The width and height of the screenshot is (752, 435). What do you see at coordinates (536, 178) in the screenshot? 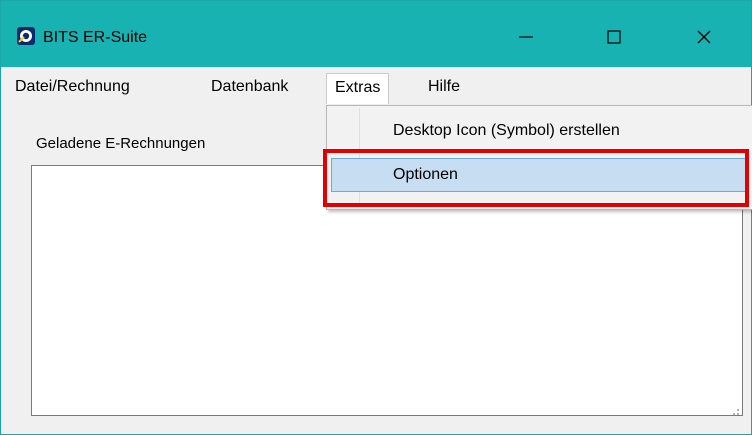
I see `annotation-highlight-box` at bounding box center [536, 178].